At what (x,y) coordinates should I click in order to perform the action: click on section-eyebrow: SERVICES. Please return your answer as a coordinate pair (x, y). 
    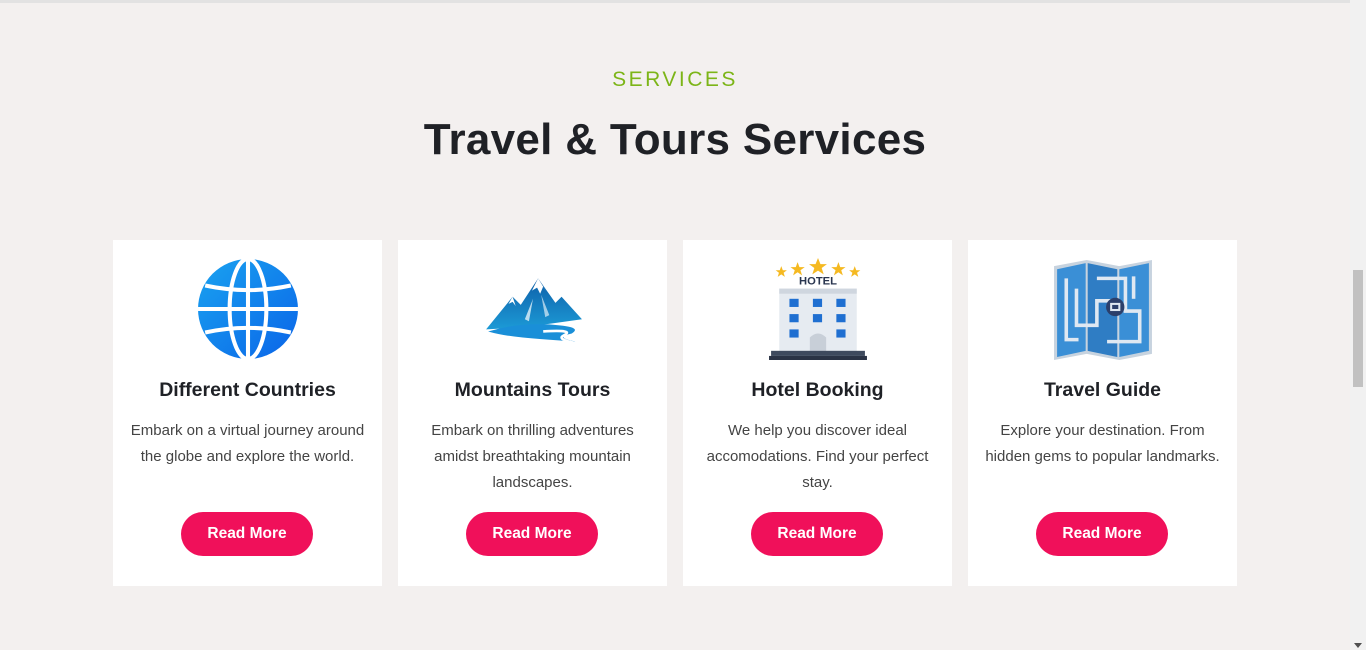
    Looking at the image, I should click on (675, 79).